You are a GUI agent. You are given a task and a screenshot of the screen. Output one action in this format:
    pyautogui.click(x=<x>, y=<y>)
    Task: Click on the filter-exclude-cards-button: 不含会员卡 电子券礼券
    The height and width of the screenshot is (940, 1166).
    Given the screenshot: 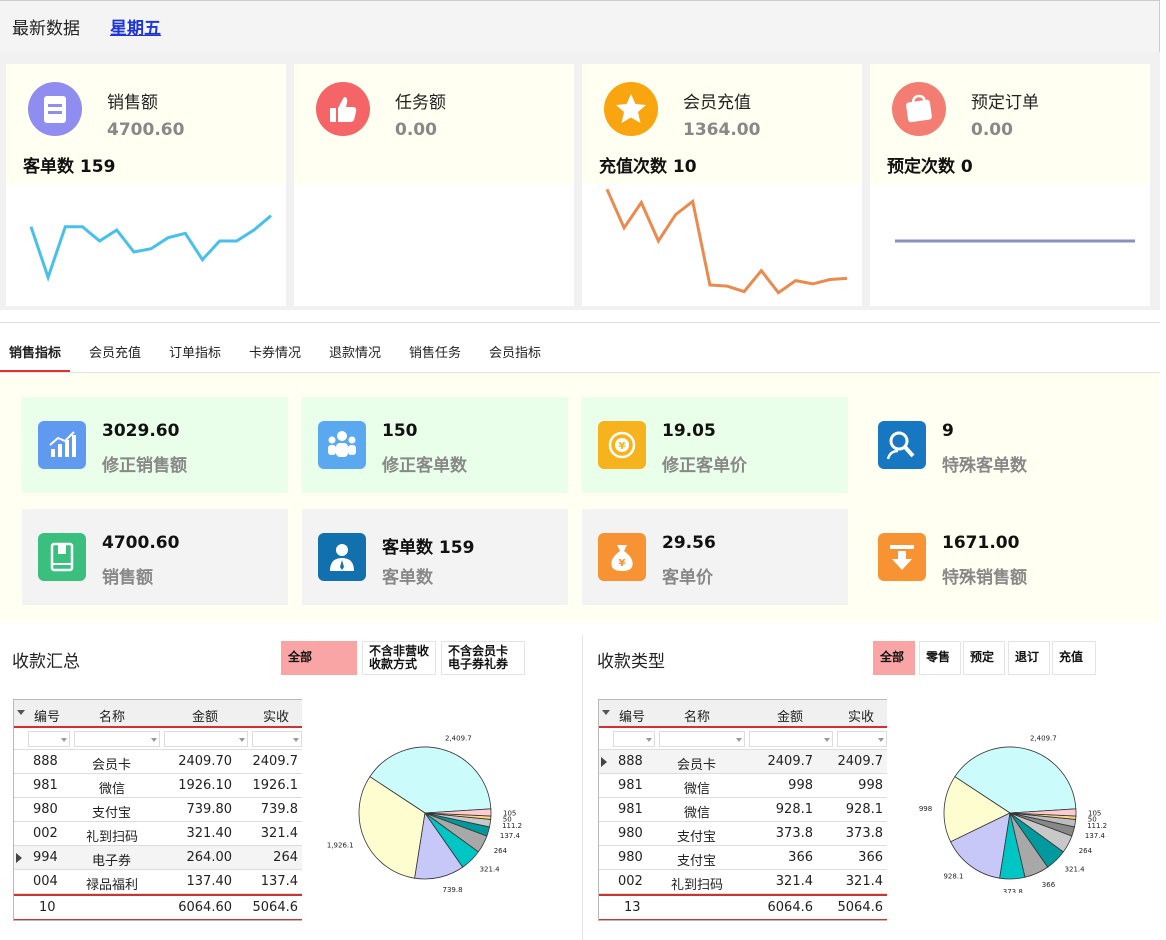 What is the action you would take?
    pyautogui.click(x=483, y=658)
    